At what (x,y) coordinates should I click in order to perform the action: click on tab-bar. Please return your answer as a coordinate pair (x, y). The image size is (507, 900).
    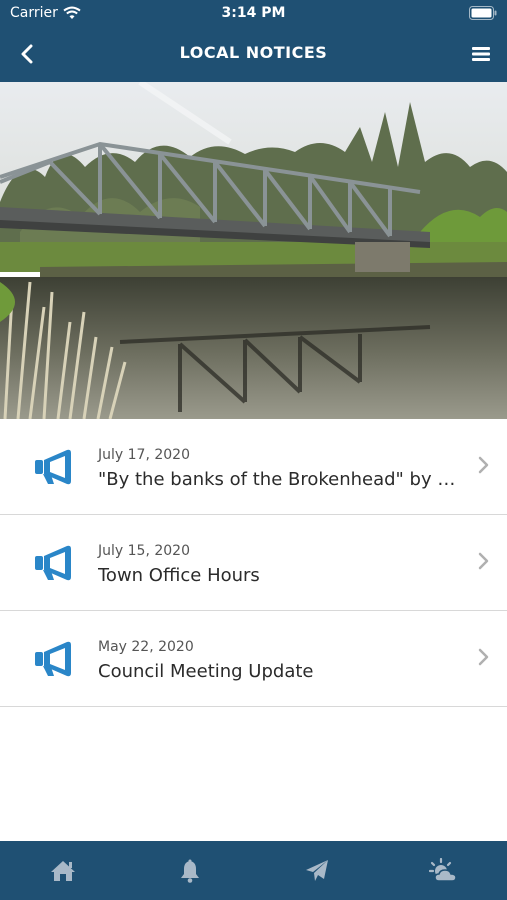
    Looking at the image, I should click on (253, 870).